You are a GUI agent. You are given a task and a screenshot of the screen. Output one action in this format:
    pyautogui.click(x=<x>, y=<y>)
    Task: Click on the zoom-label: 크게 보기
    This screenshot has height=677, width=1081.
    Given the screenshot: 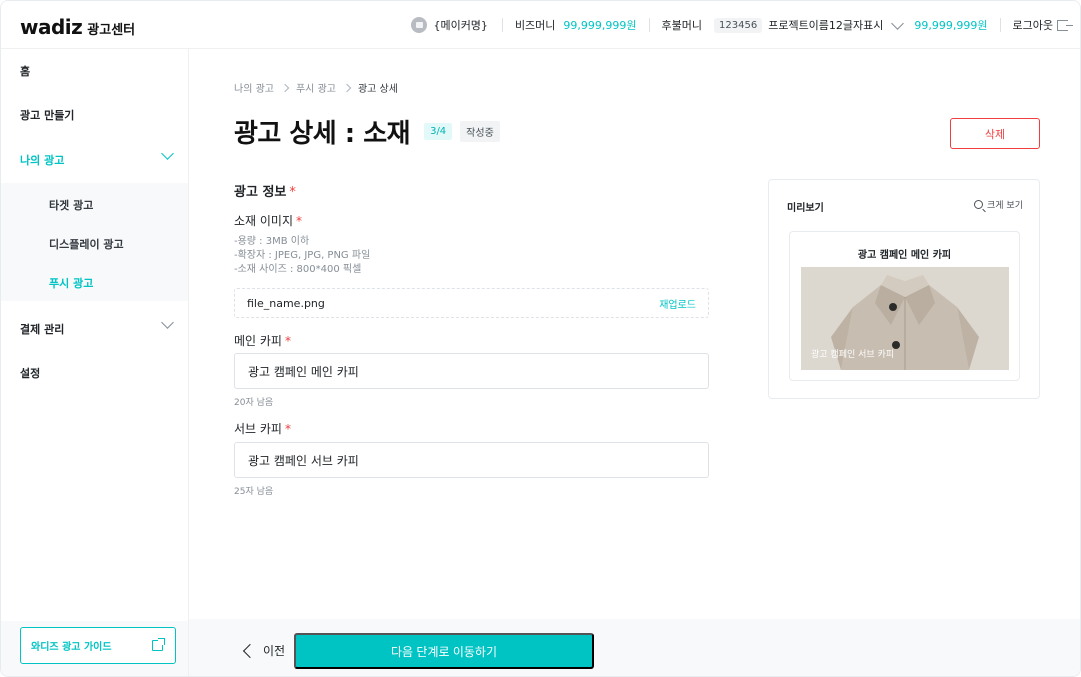 What is the action you would take?
    pyautogui.click(x=1005, y=206)
    